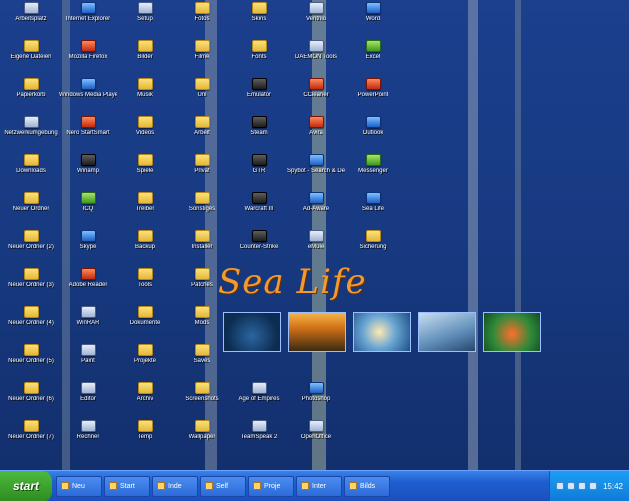  I want to click on desktop-icon: Bilder, so click(145, 58).